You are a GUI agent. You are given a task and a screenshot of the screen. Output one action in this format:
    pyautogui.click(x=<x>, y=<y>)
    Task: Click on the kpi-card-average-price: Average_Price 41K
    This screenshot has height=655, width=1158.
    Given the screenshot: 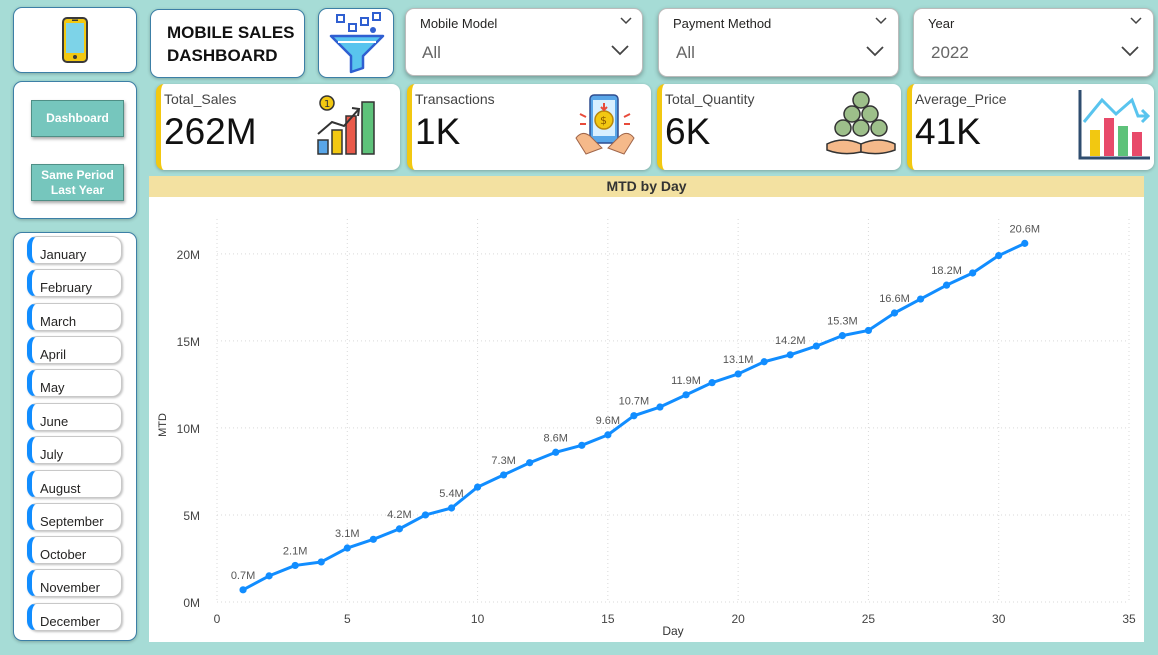 What is the action you would take?
    pyautogui.click(x=1030, y=127)
    